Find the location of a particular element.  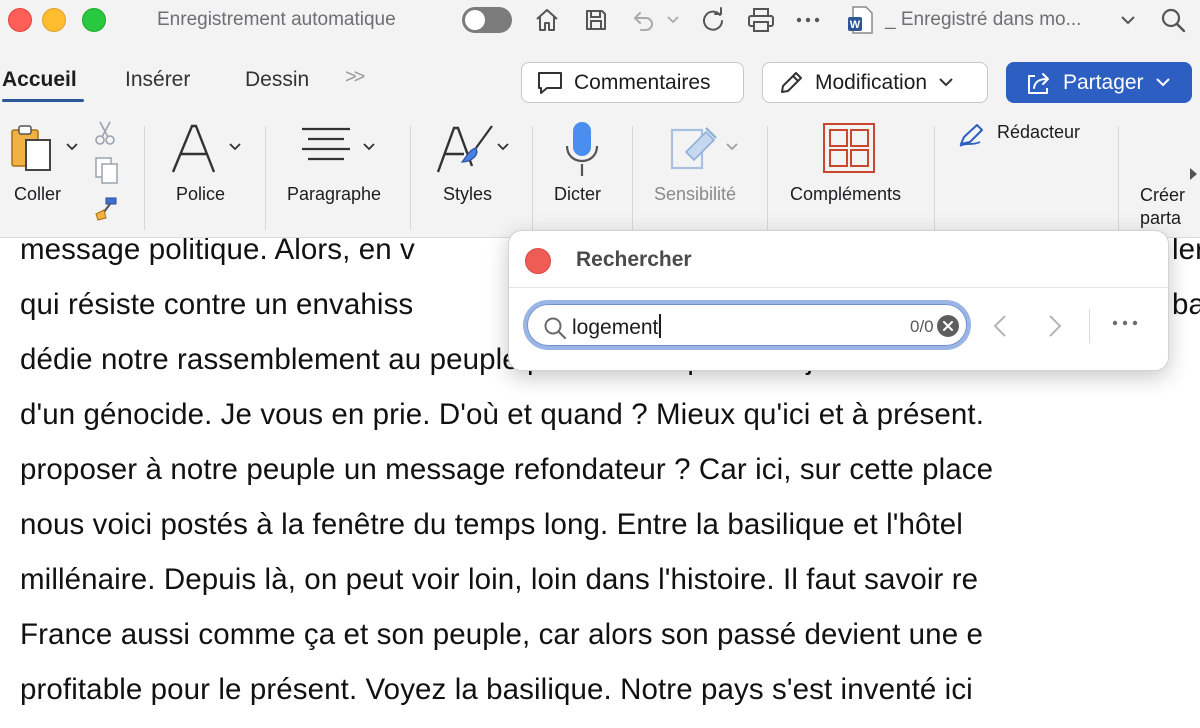

share-label: Partager is located at coordinates (1103, 82).